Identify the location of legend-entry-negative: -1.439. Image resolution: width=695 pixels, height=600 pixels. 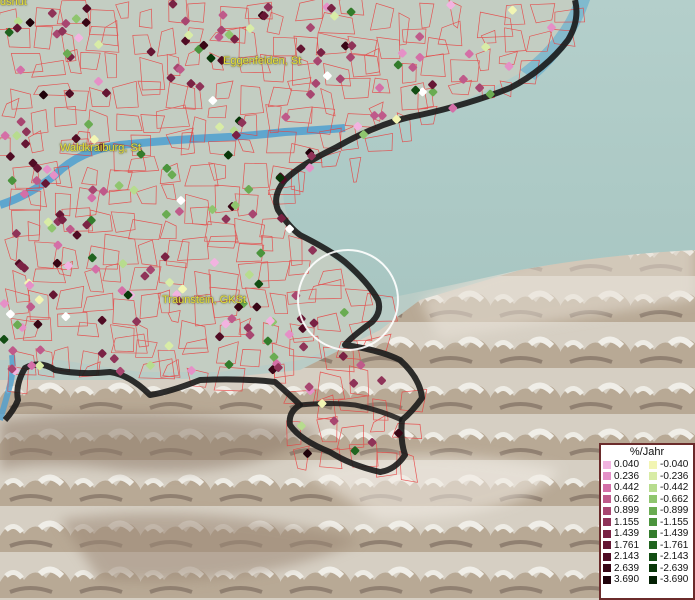
(670, 534).